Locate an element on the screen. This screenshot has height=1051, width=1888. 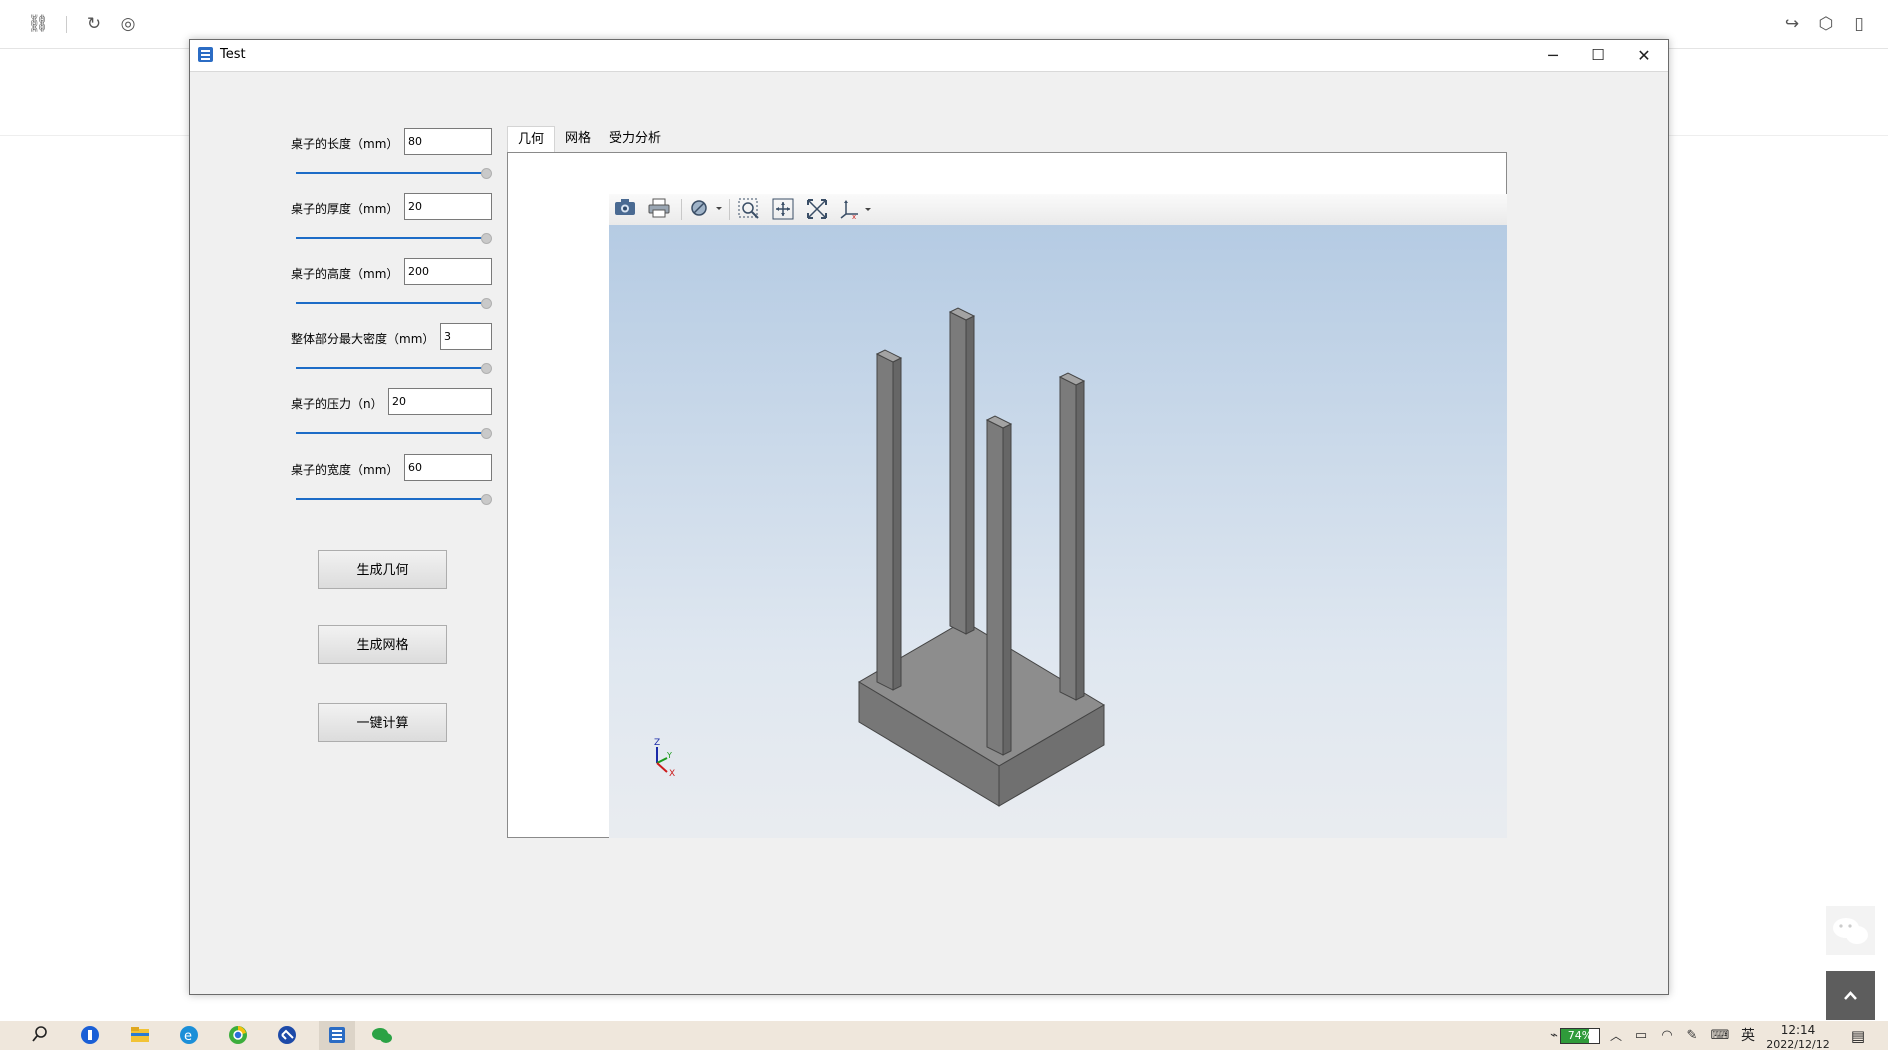
thickness-slider-handle is located at coordinates (486, 238).